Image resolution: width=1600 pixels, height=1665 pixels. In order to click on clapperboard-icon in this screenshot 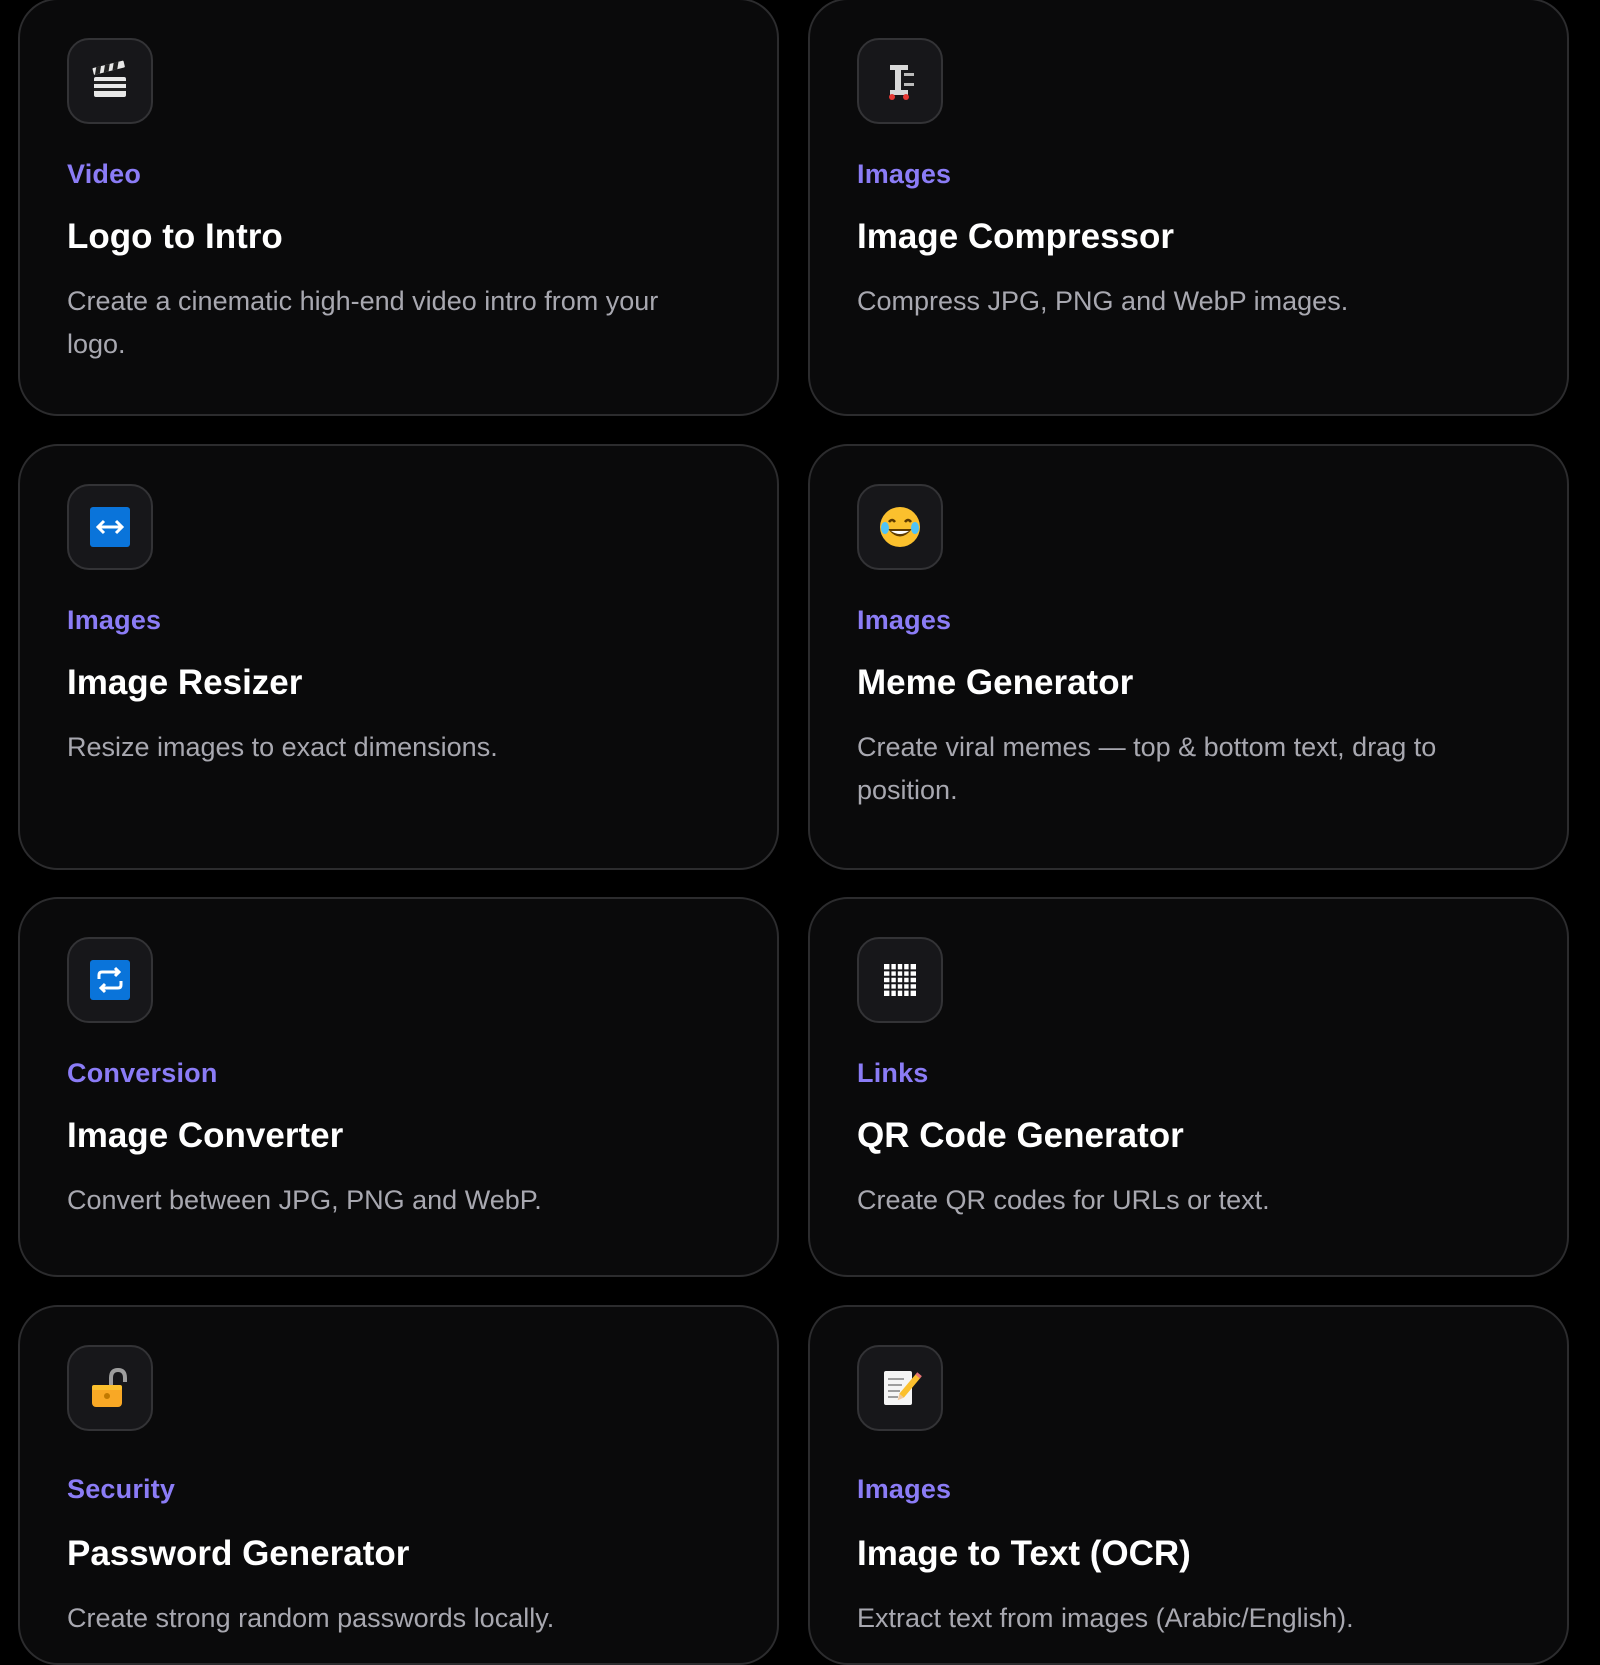, I will do `click(110, 81)`.